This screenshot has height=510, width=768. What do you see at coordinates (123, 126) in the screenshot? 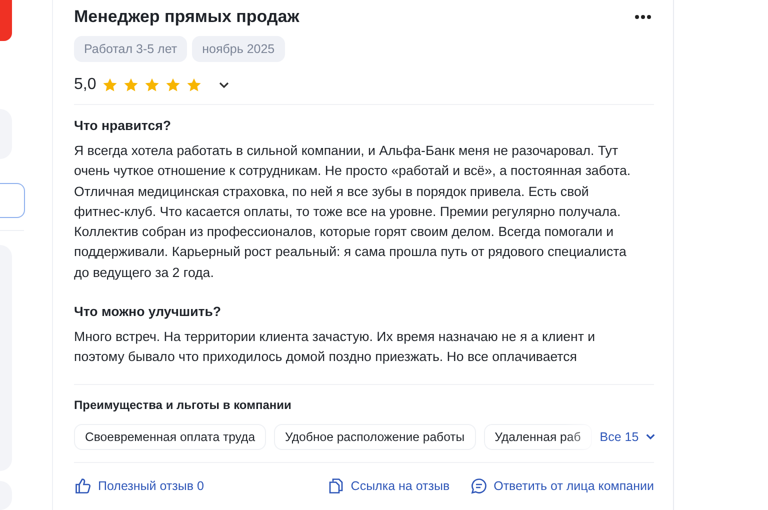
I see `section-heading: Что нравится?` at bounding box center [123, 126].